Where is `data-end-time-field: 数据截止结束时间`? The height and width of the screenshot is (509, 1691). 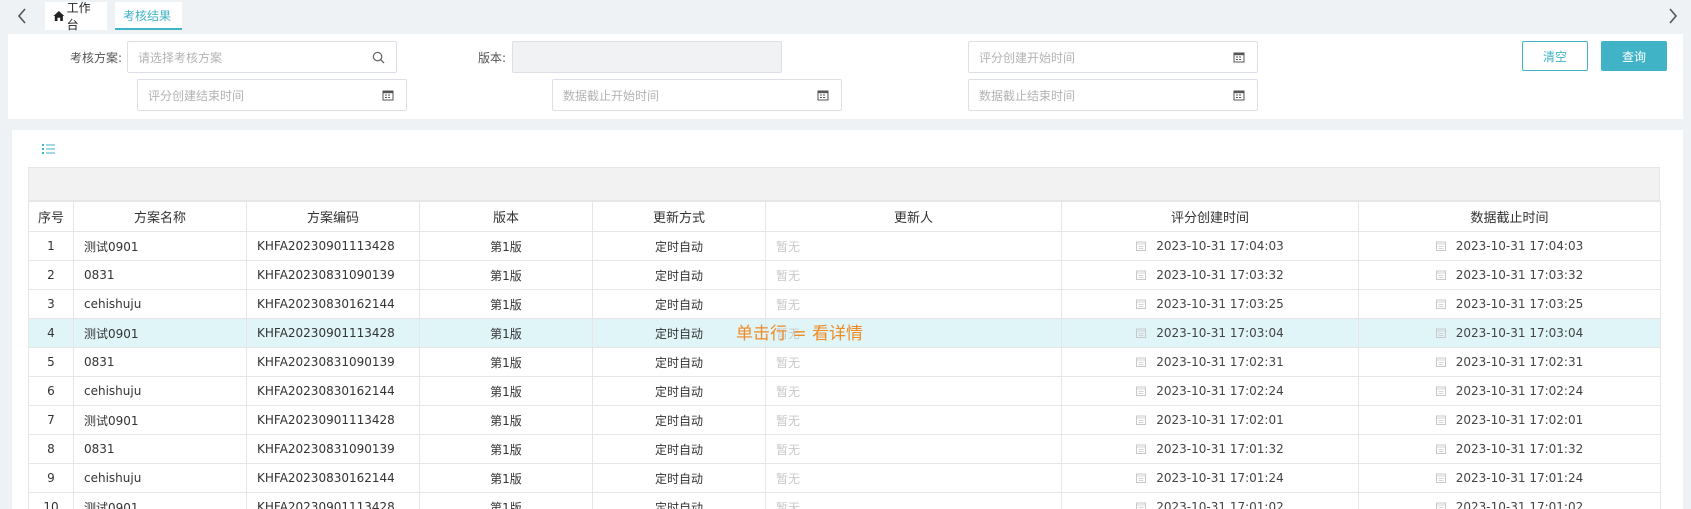
data-end-time-field: 数据截止结束时间 is located at coordinates (1113, 95).